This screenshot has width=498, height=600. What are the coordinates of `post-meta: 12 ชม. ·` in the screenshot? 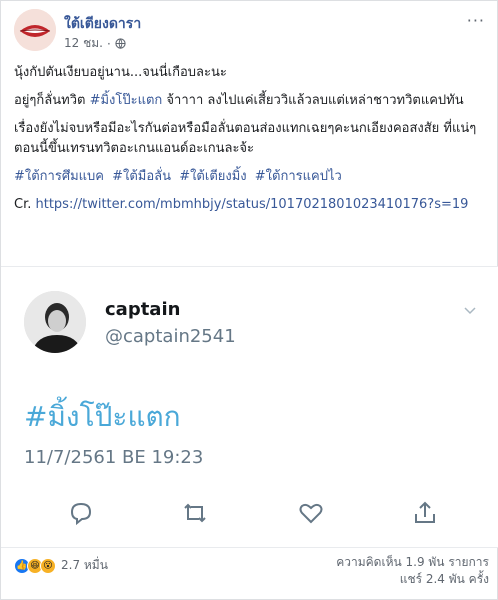 It's located at (95, 43).